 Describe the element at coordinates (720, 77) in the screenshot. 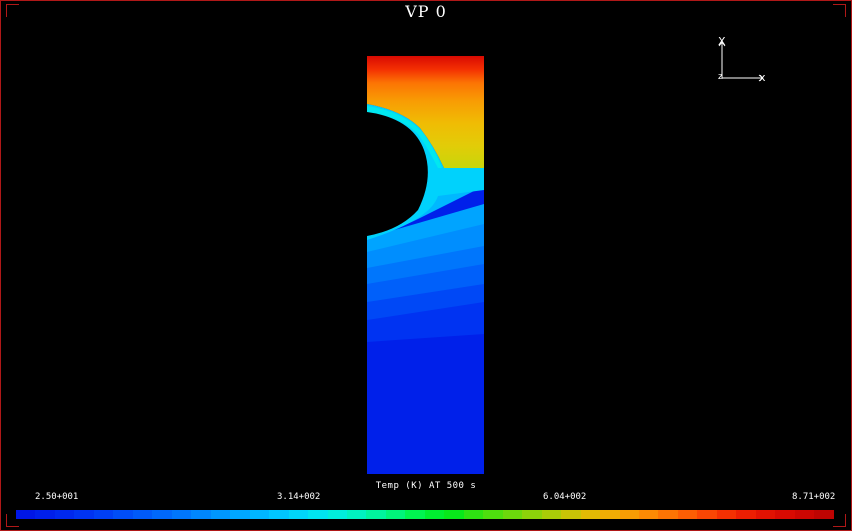

I see `axis-label-origin: z` at that location.